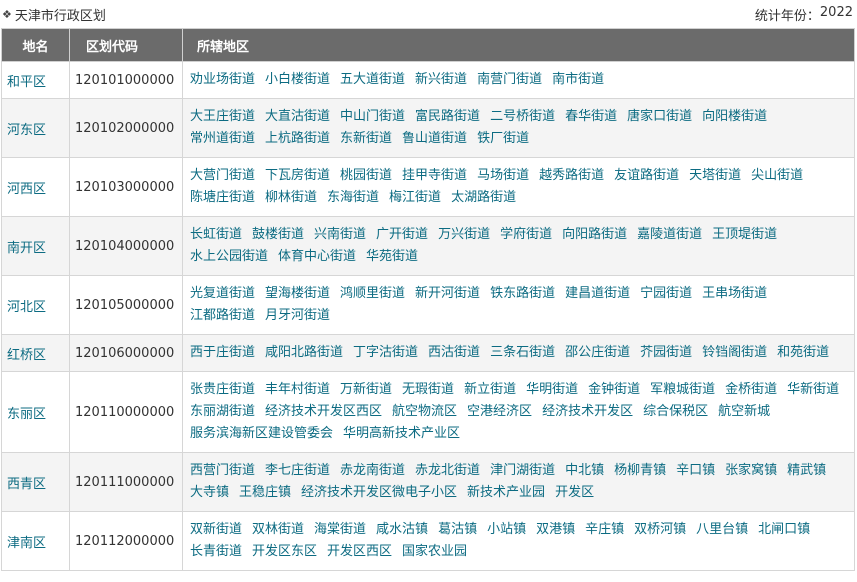 This screenshot has width=857, height=582. Describe the element at coordinates (366, 176) in the screenshot. I see `subdivision-link: 桃园街道` at that location.